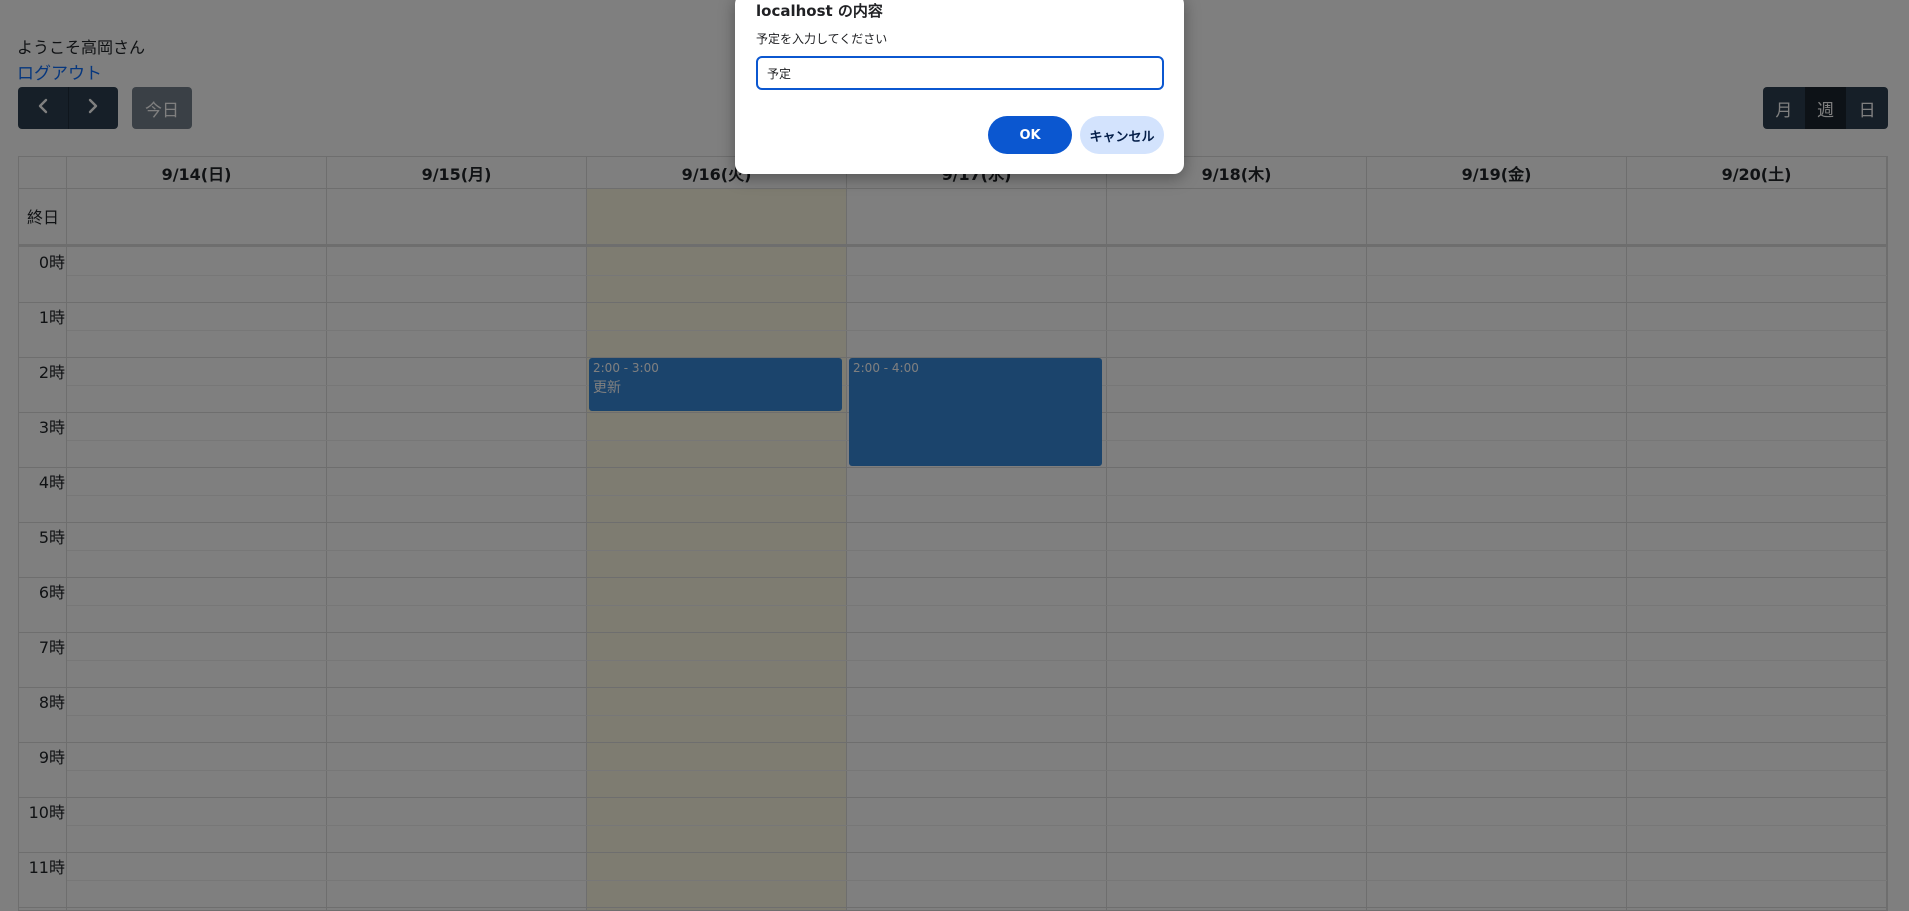  I want to click on prompt-dialog: localhost の内容 予定を入力してください OK キャンセル, so click(959, 87).